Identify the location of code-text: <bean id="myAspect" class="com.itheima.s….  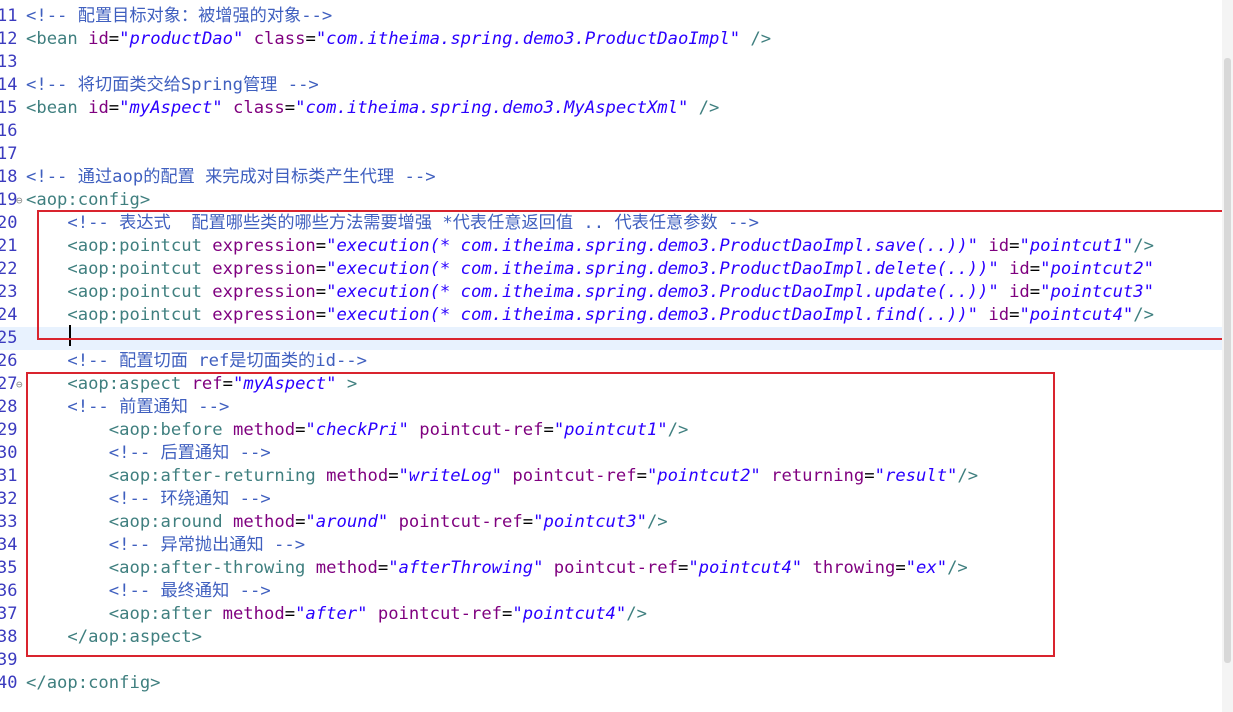
(372, 108).